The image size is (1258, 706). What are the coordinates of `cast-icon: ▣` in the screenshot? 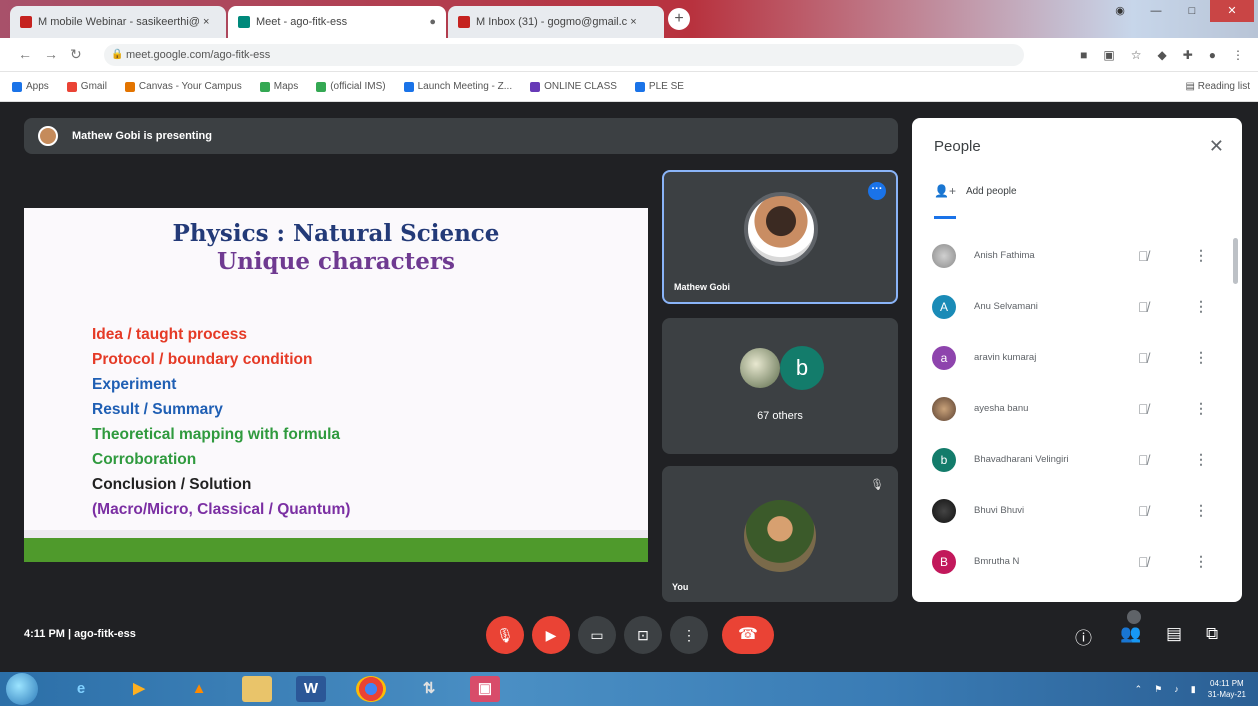 It's located at (1108, 55).